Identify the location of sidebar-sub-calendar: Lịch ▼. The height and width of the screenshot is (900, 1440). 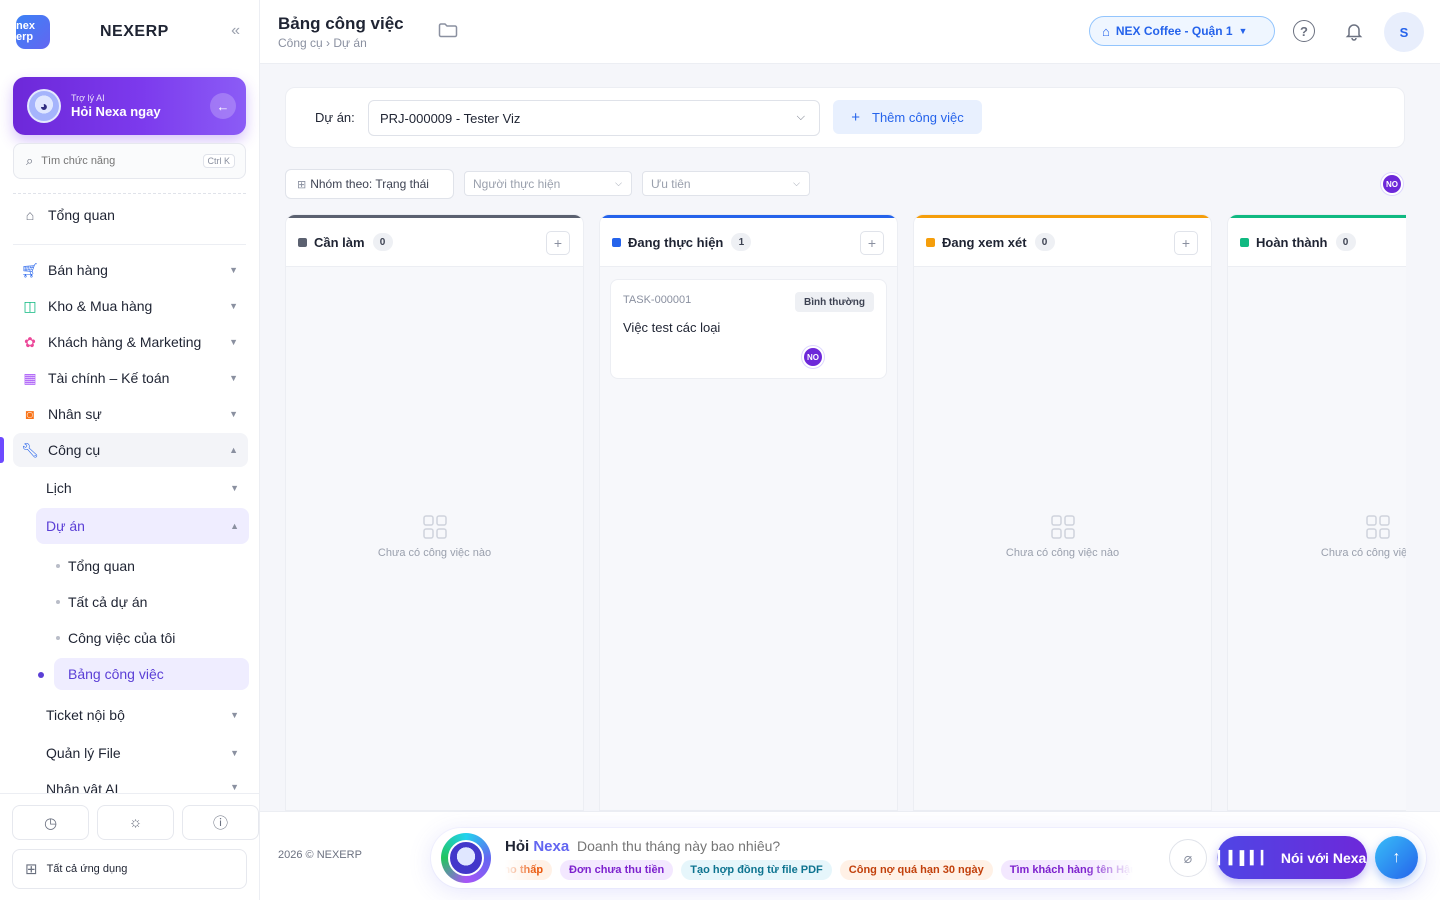
(142, 488).